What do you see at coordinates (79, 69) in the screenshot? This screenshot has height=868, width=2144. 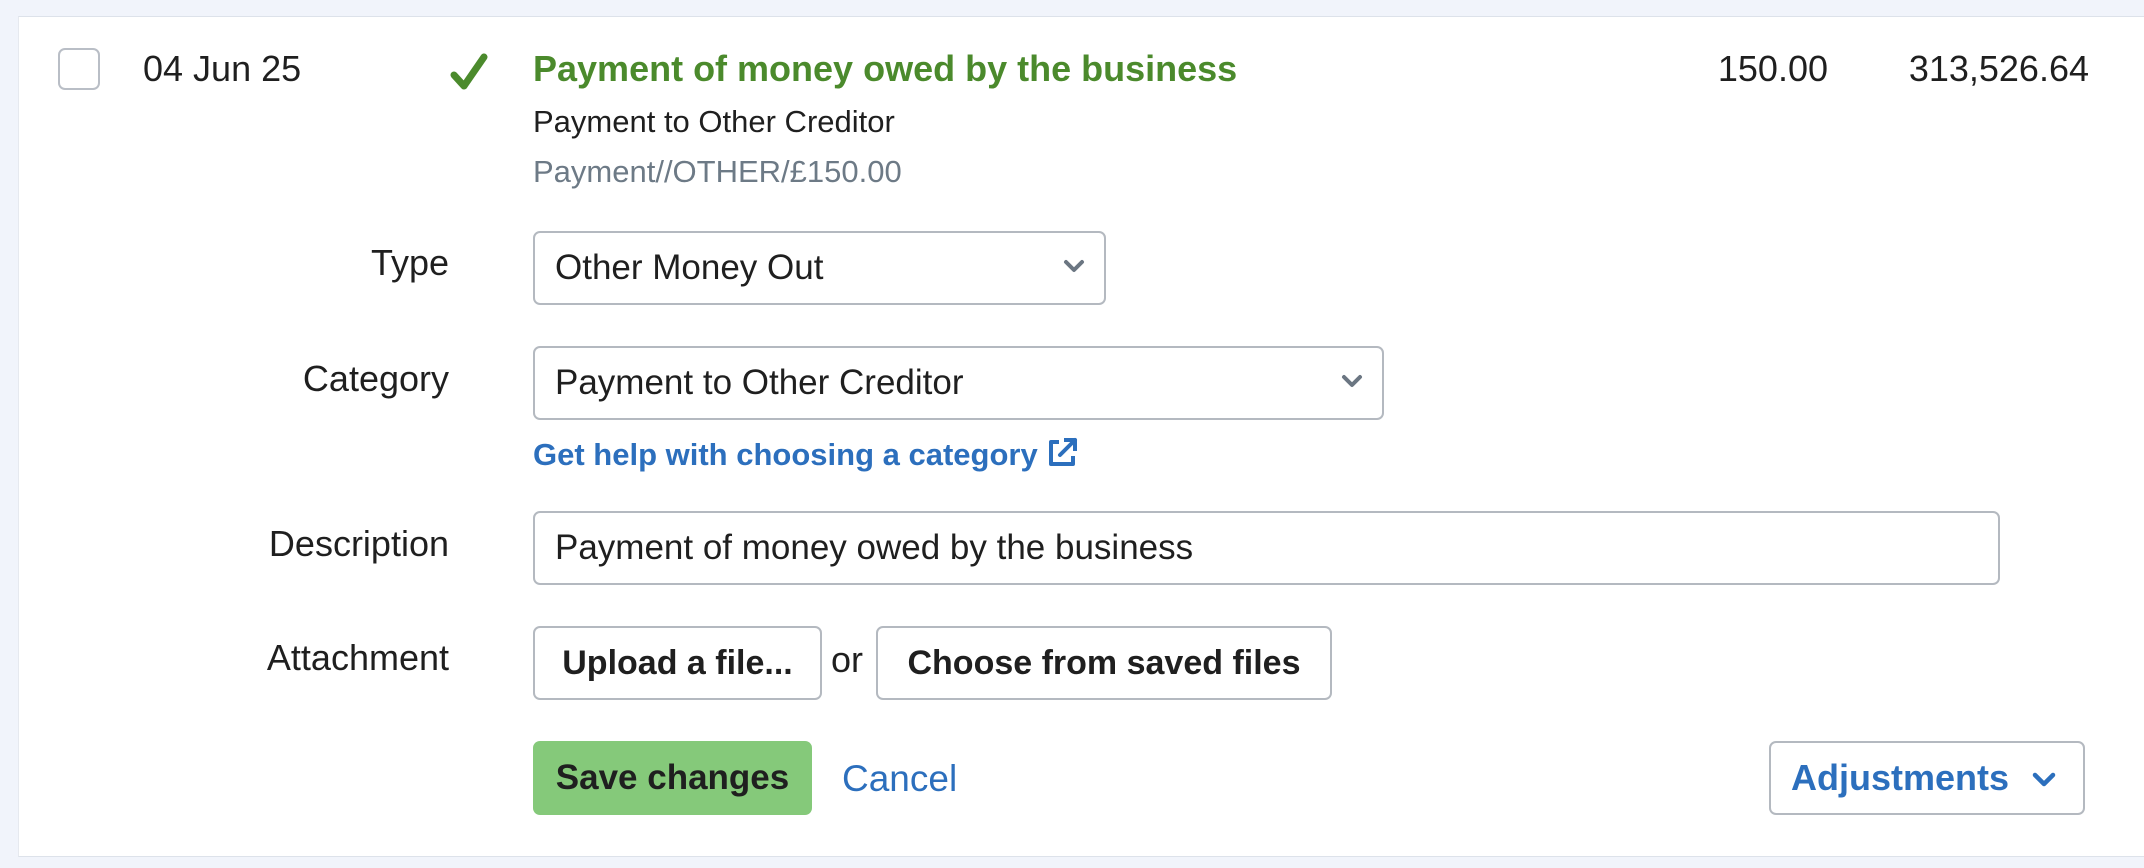 I see `select-transaction-checkbox` at bounding box center [79, 69].